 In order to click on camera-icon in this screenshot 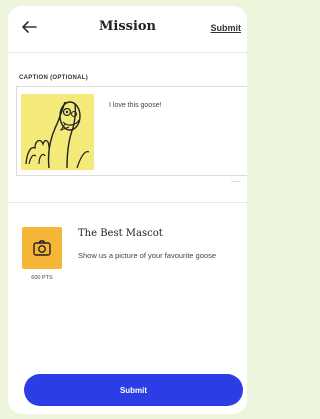, I will do `click(42, 248)`.